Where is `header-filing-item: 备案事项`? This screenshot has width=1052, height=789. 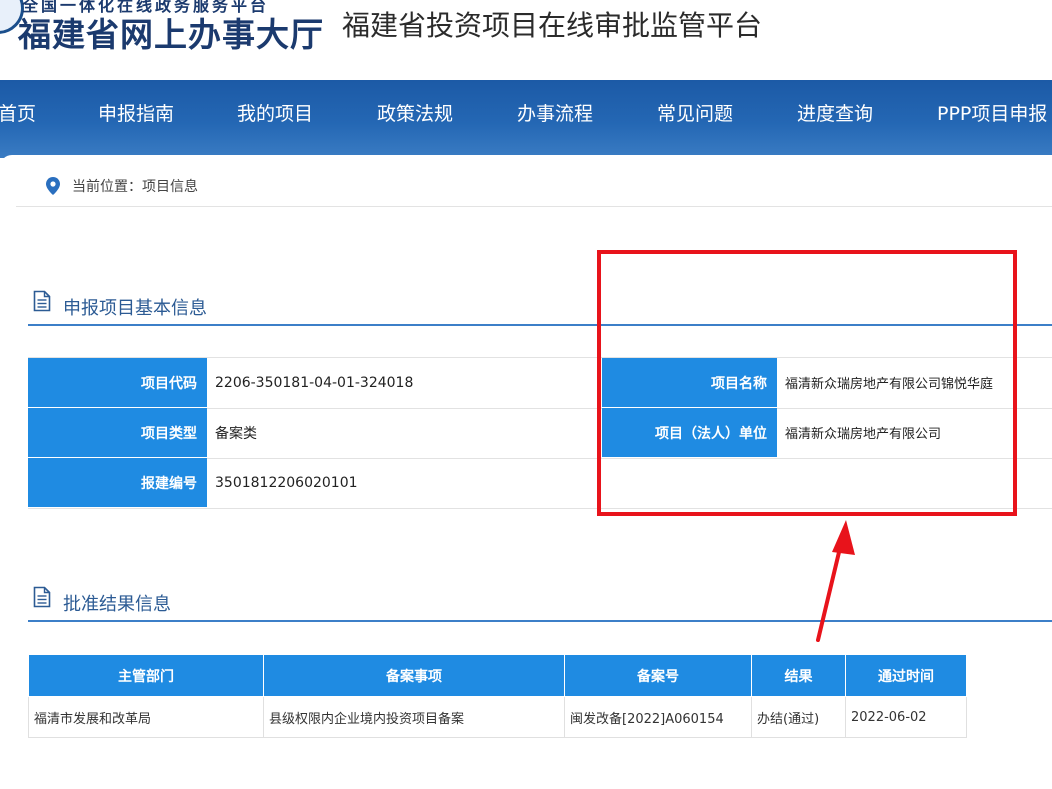
header-filing-item: 备案事项 is located at coordinates (414, 675).